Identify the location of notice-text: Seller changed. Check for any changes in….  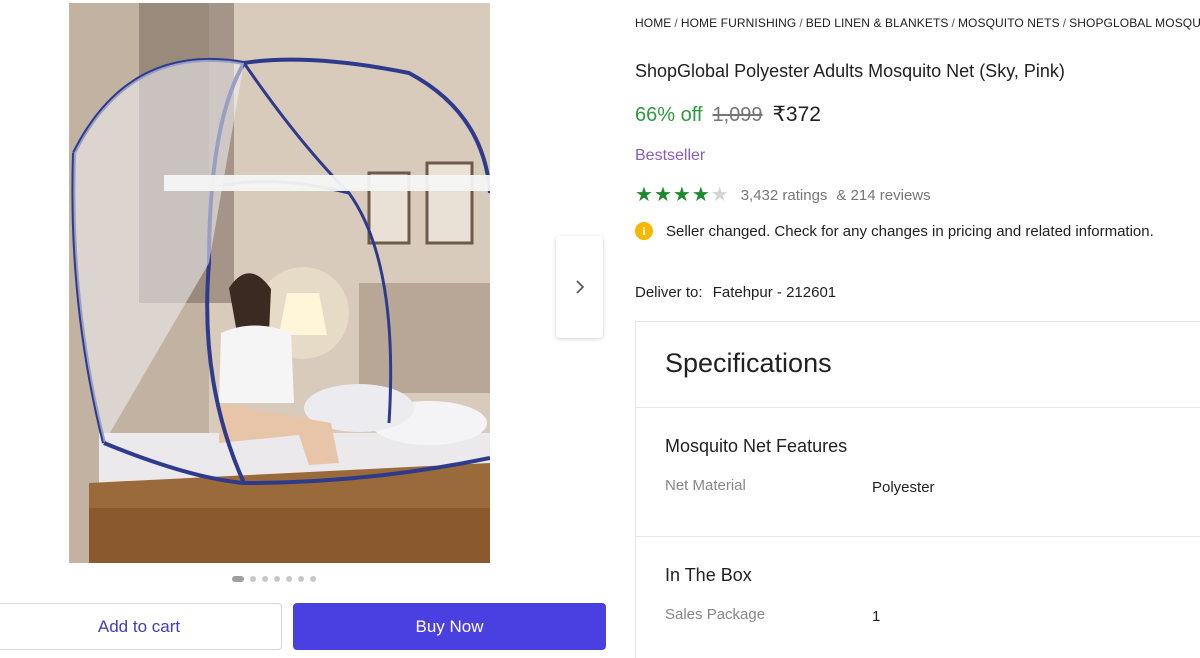
(910, 231).